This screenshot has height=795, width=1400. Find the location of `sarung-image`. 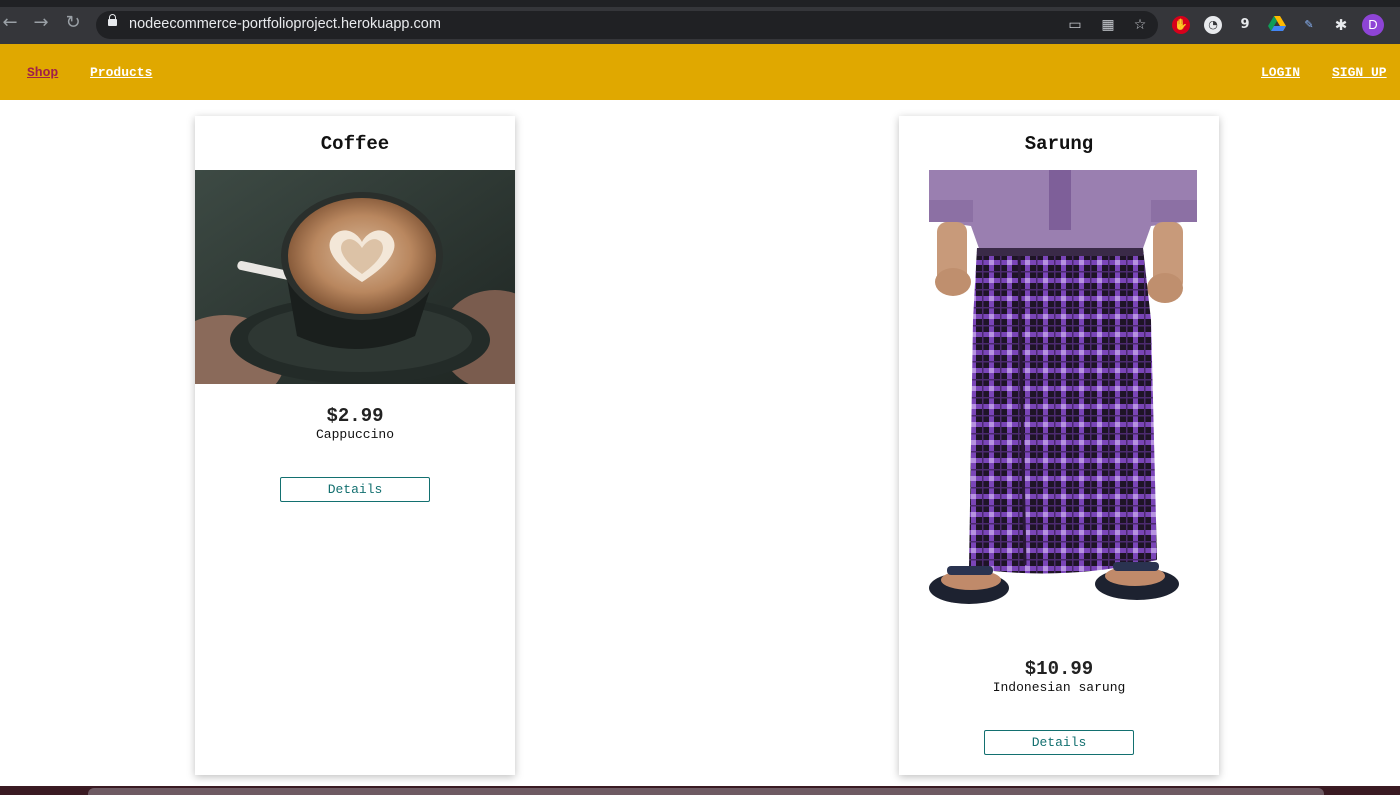

sarung-image is located at coordinates (1059, 403).